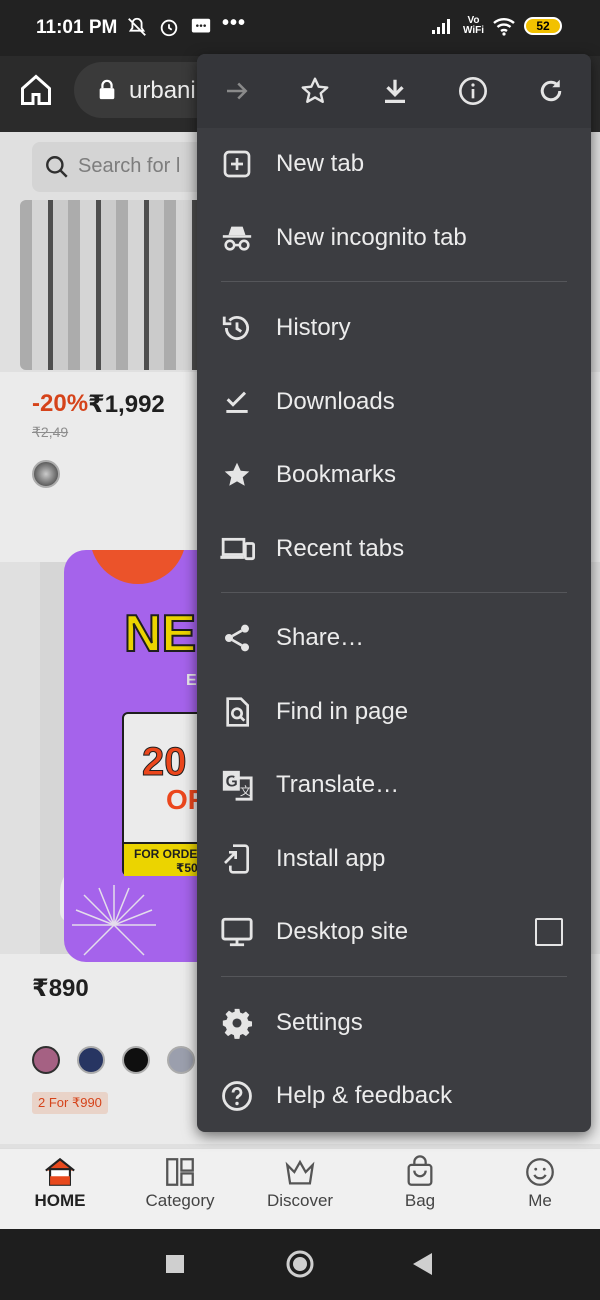 The height and width of the screenshot is (1300, 600). Describe the element at coordinates (394, 328) in the screenshot. I see `menu-item-history: History` at that location.